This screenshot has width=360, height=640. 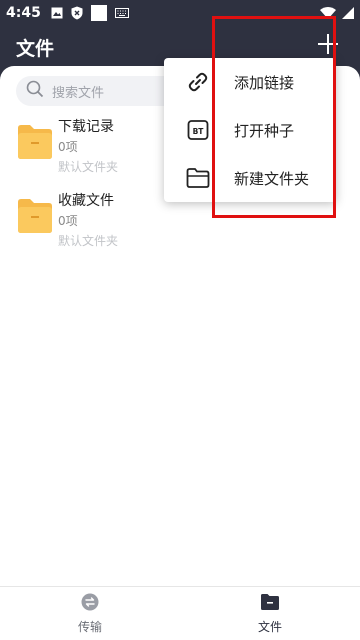 What do you see at coordinates (264, 82) in the screenshot?
I see `menu-item-label: 添加链接` at bounding box center [264, 82].